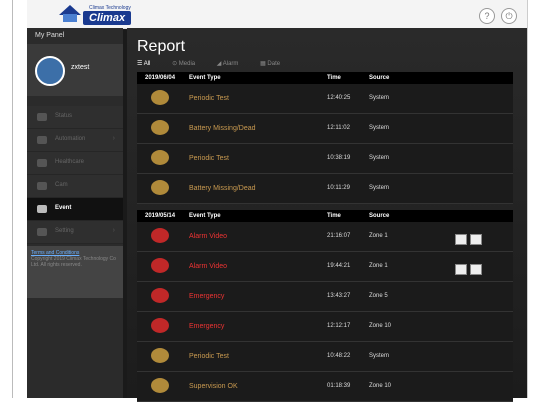 This screenshot has width=535, height=402. What do you see at coordinates (339, 158) in the screenshot?
I see `event-time: 10:38:19` at bounding box center [339, 158].